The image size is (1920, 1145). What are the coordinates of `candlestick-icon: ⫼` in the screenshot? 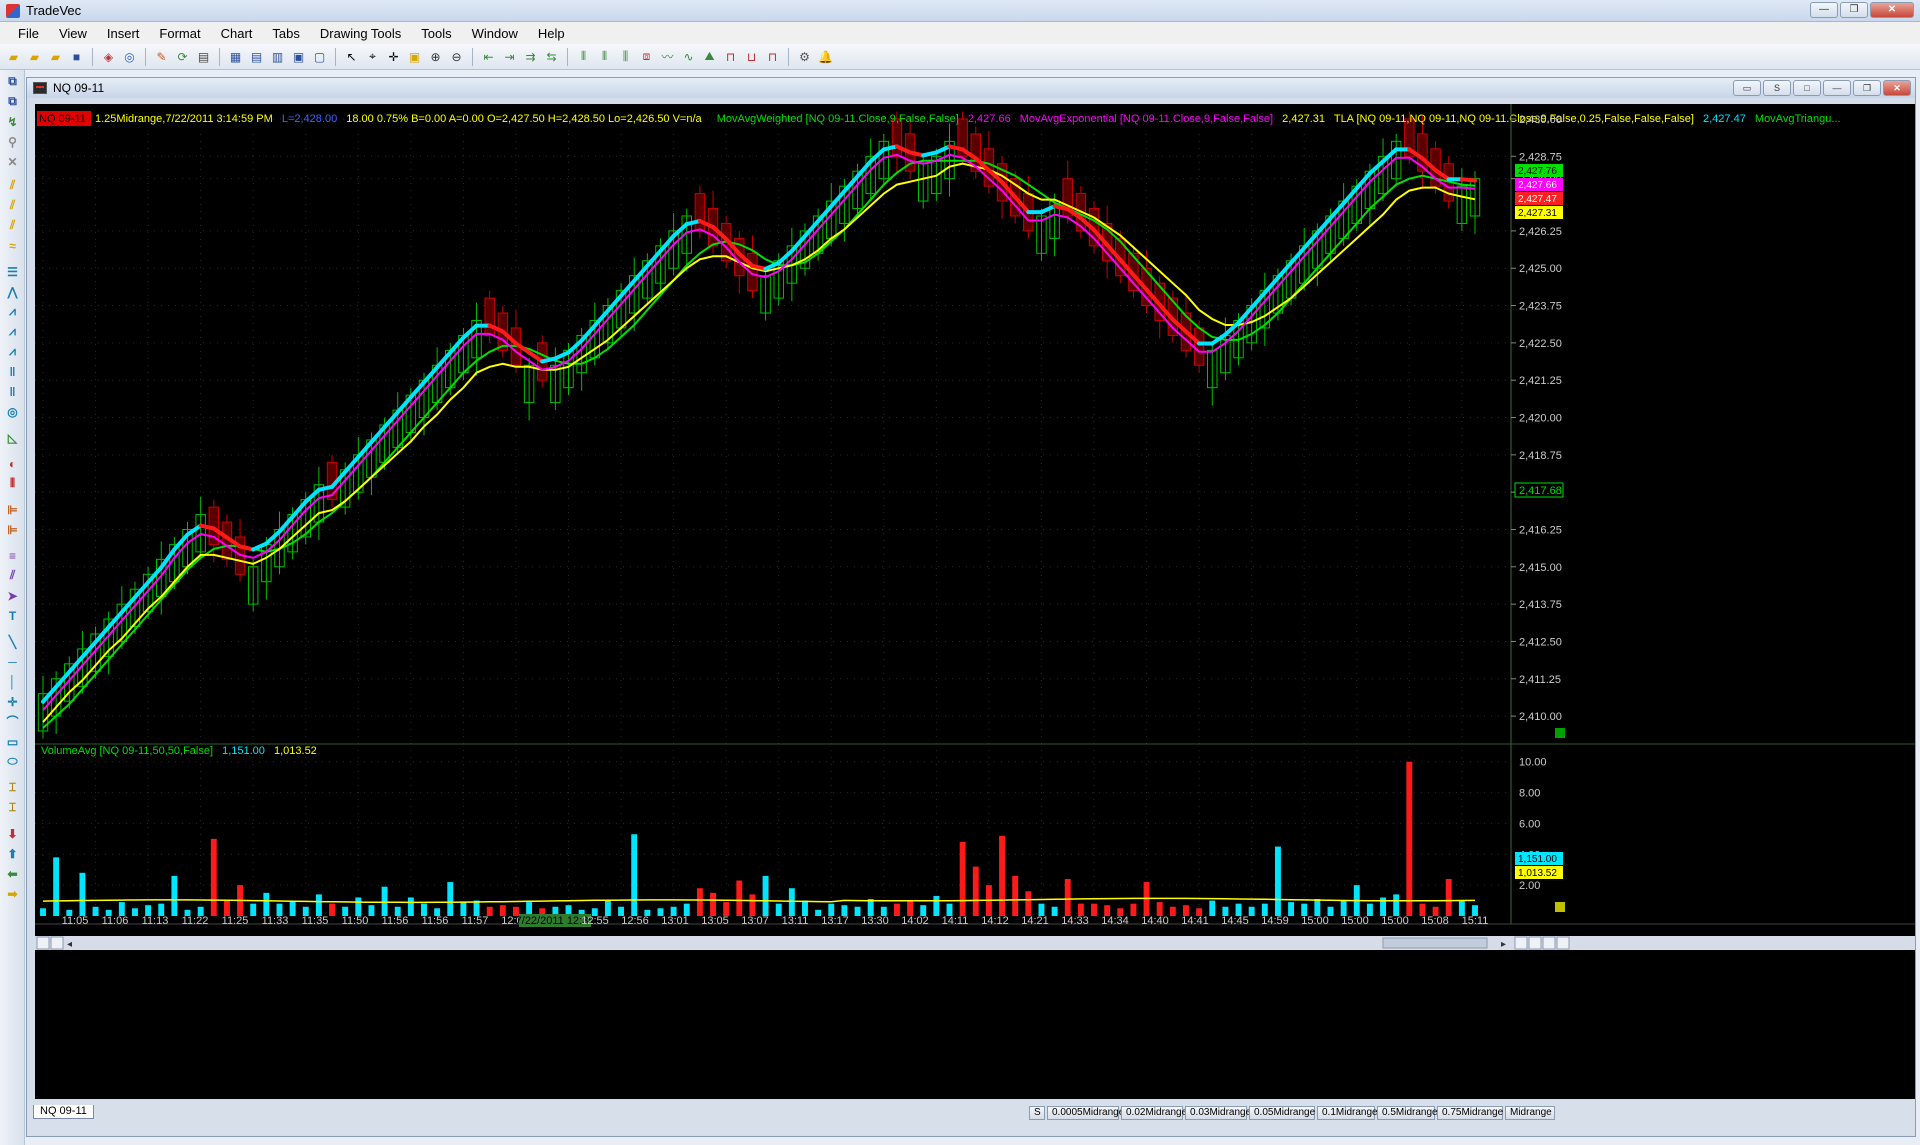 It's located at (625, 56).